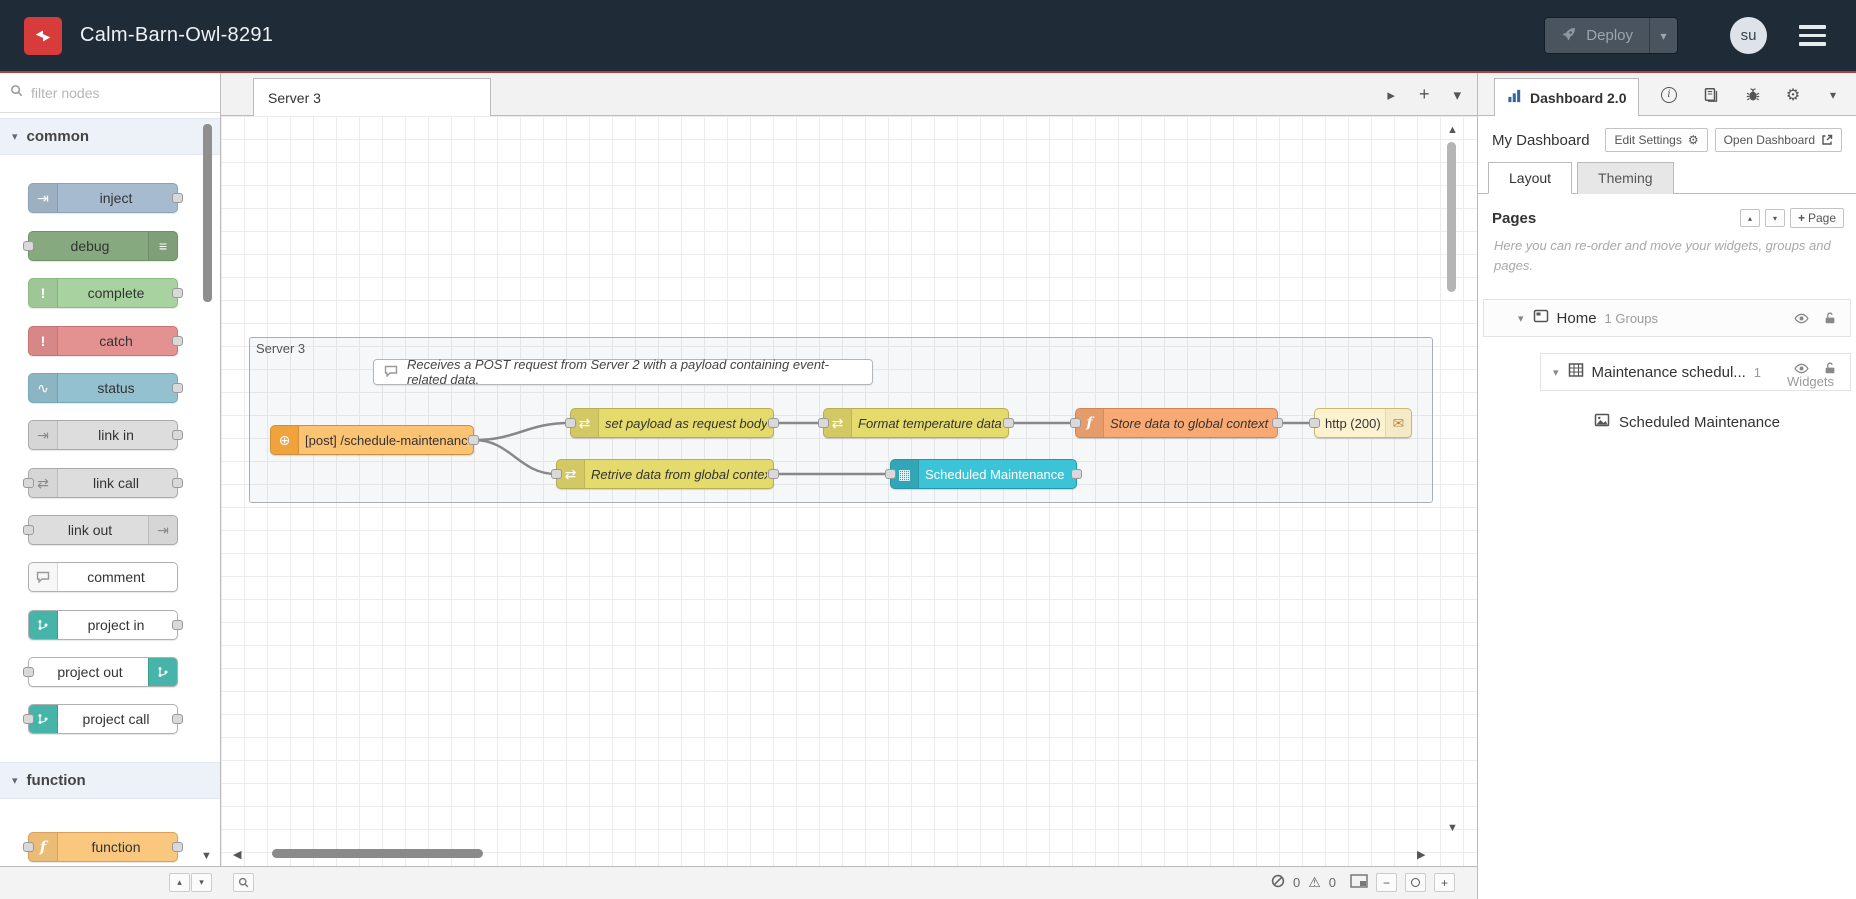 The height and width of the screenshot is (899, 1856). What do you see at coordinates (1711, 94) in the screenshot?
I see `help-tab-button` at bounding box center [1711, 94].